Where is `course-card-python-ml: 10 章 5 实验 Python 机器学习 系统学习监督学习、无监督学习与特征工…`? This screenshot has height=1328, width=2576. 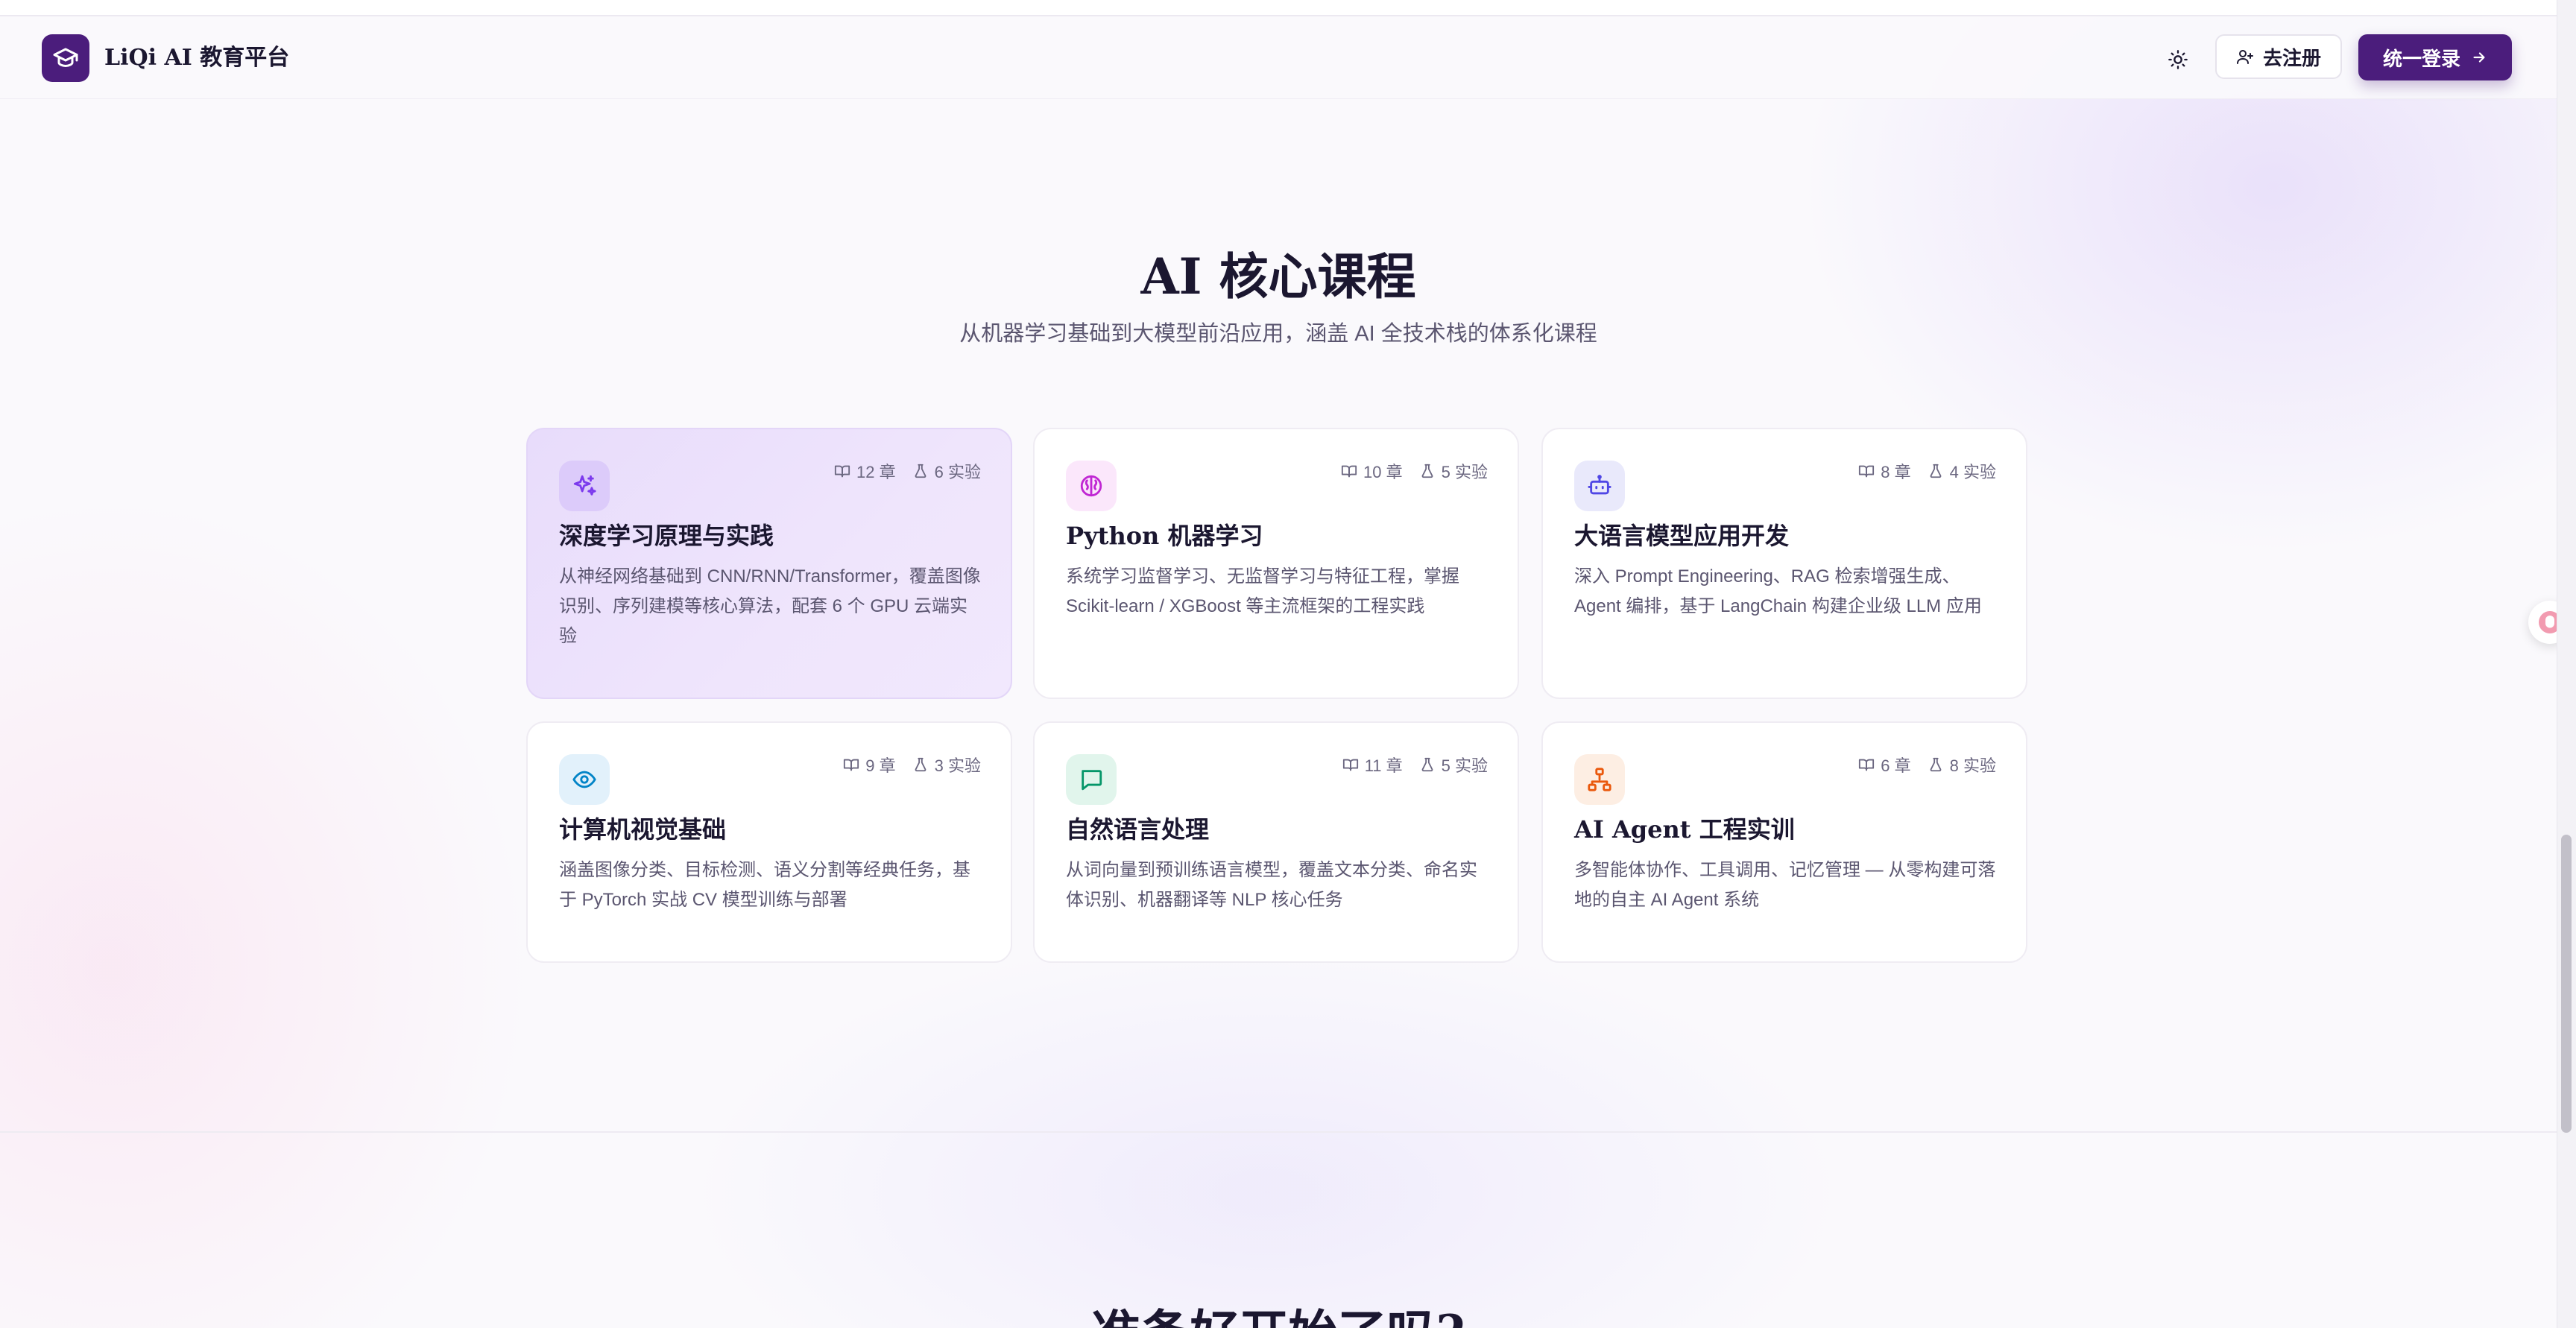
course-card-python-ml: 10 章 5 实验 Python 机器学习 系统学习监督学习、无监督学习与特征工… is located at coordinates (1276, 563).